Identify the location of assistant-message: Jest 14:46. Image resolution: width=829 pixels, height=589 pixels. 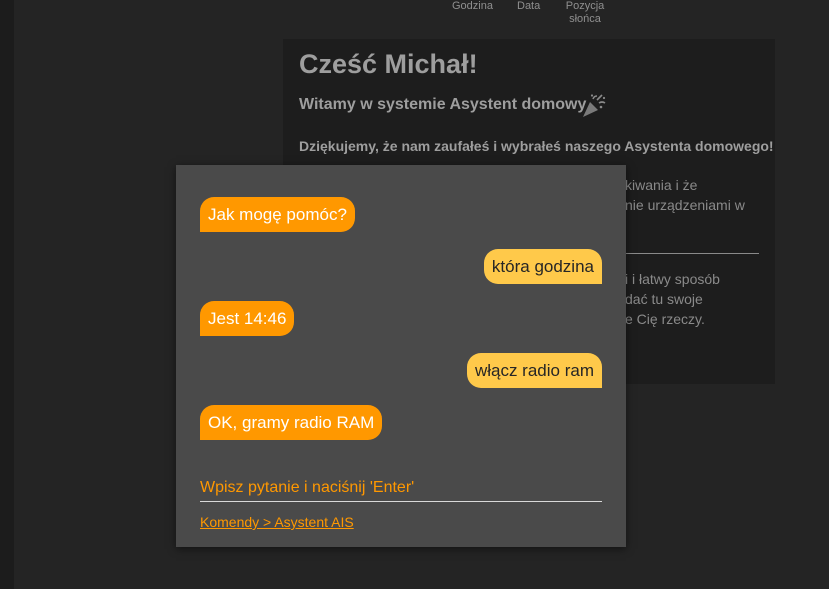
(247, 318).